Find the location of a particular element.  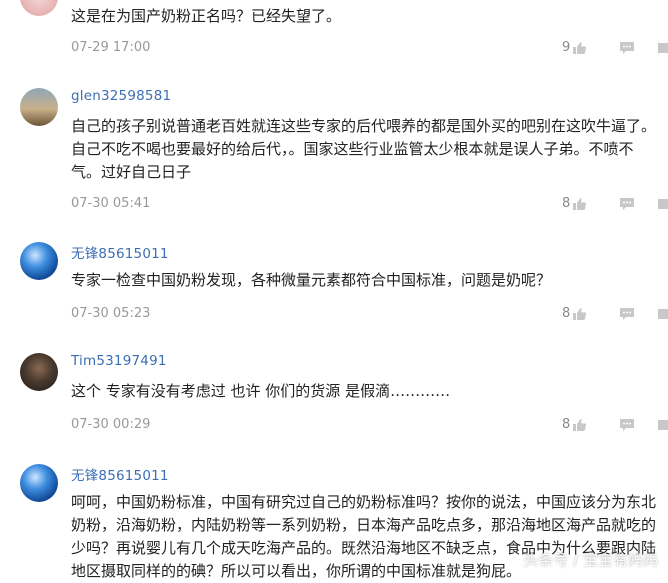

comment-username: glen32598581 is located at coordinates (121, 96).